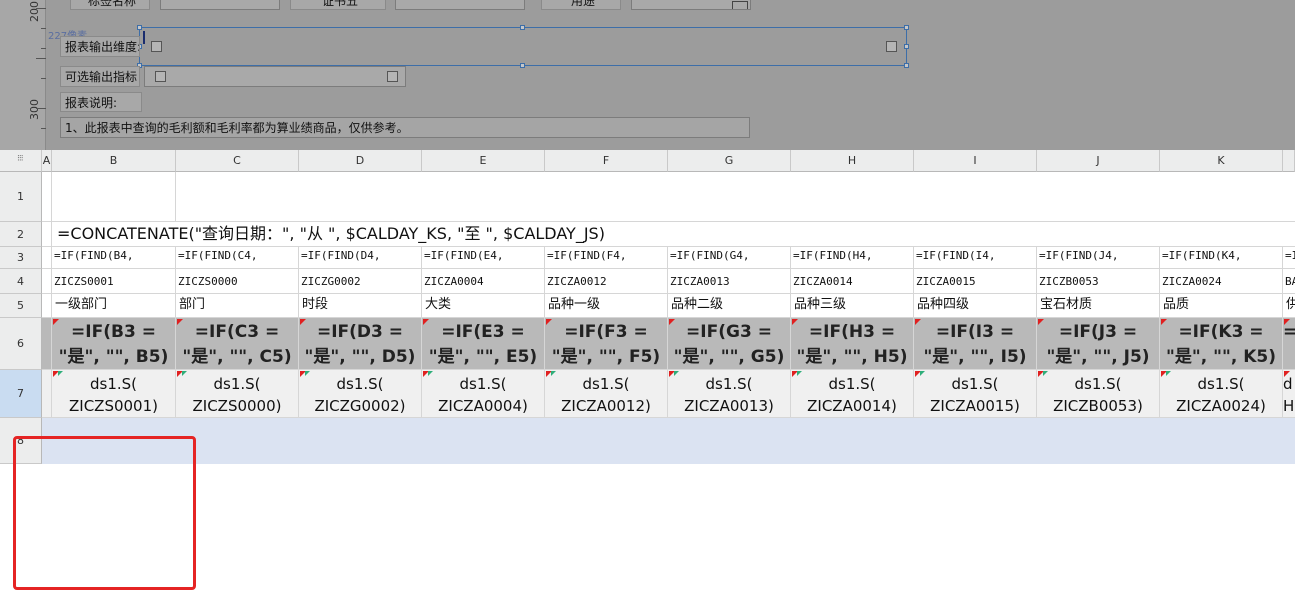 The height and width of the screenshot is (590, 1295). What do you see at coordinates (483, 281) in the screenshot?
I see `row4-cell-e: ZICZA0004` at bounding box center [483, 281].